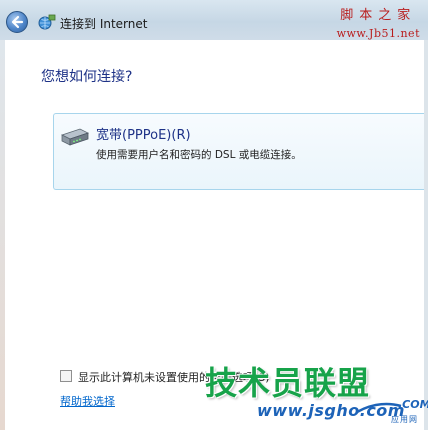 This screenshot has width=428, height=430. What do you see at coordinates (331, 410) in the screenshot?
I see `watermark-bottom-url: www.jsgho.com` at bounding box center [331, 410].